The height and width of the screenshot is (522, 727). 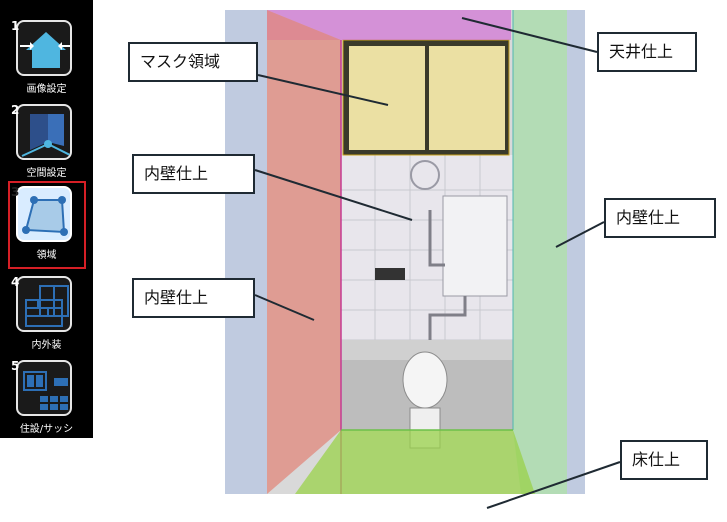 What do you see at coordinates (664, 460) in the screenshot?
I see `callout-floor-finish: 床仕上` at bounding box center [664, 460].